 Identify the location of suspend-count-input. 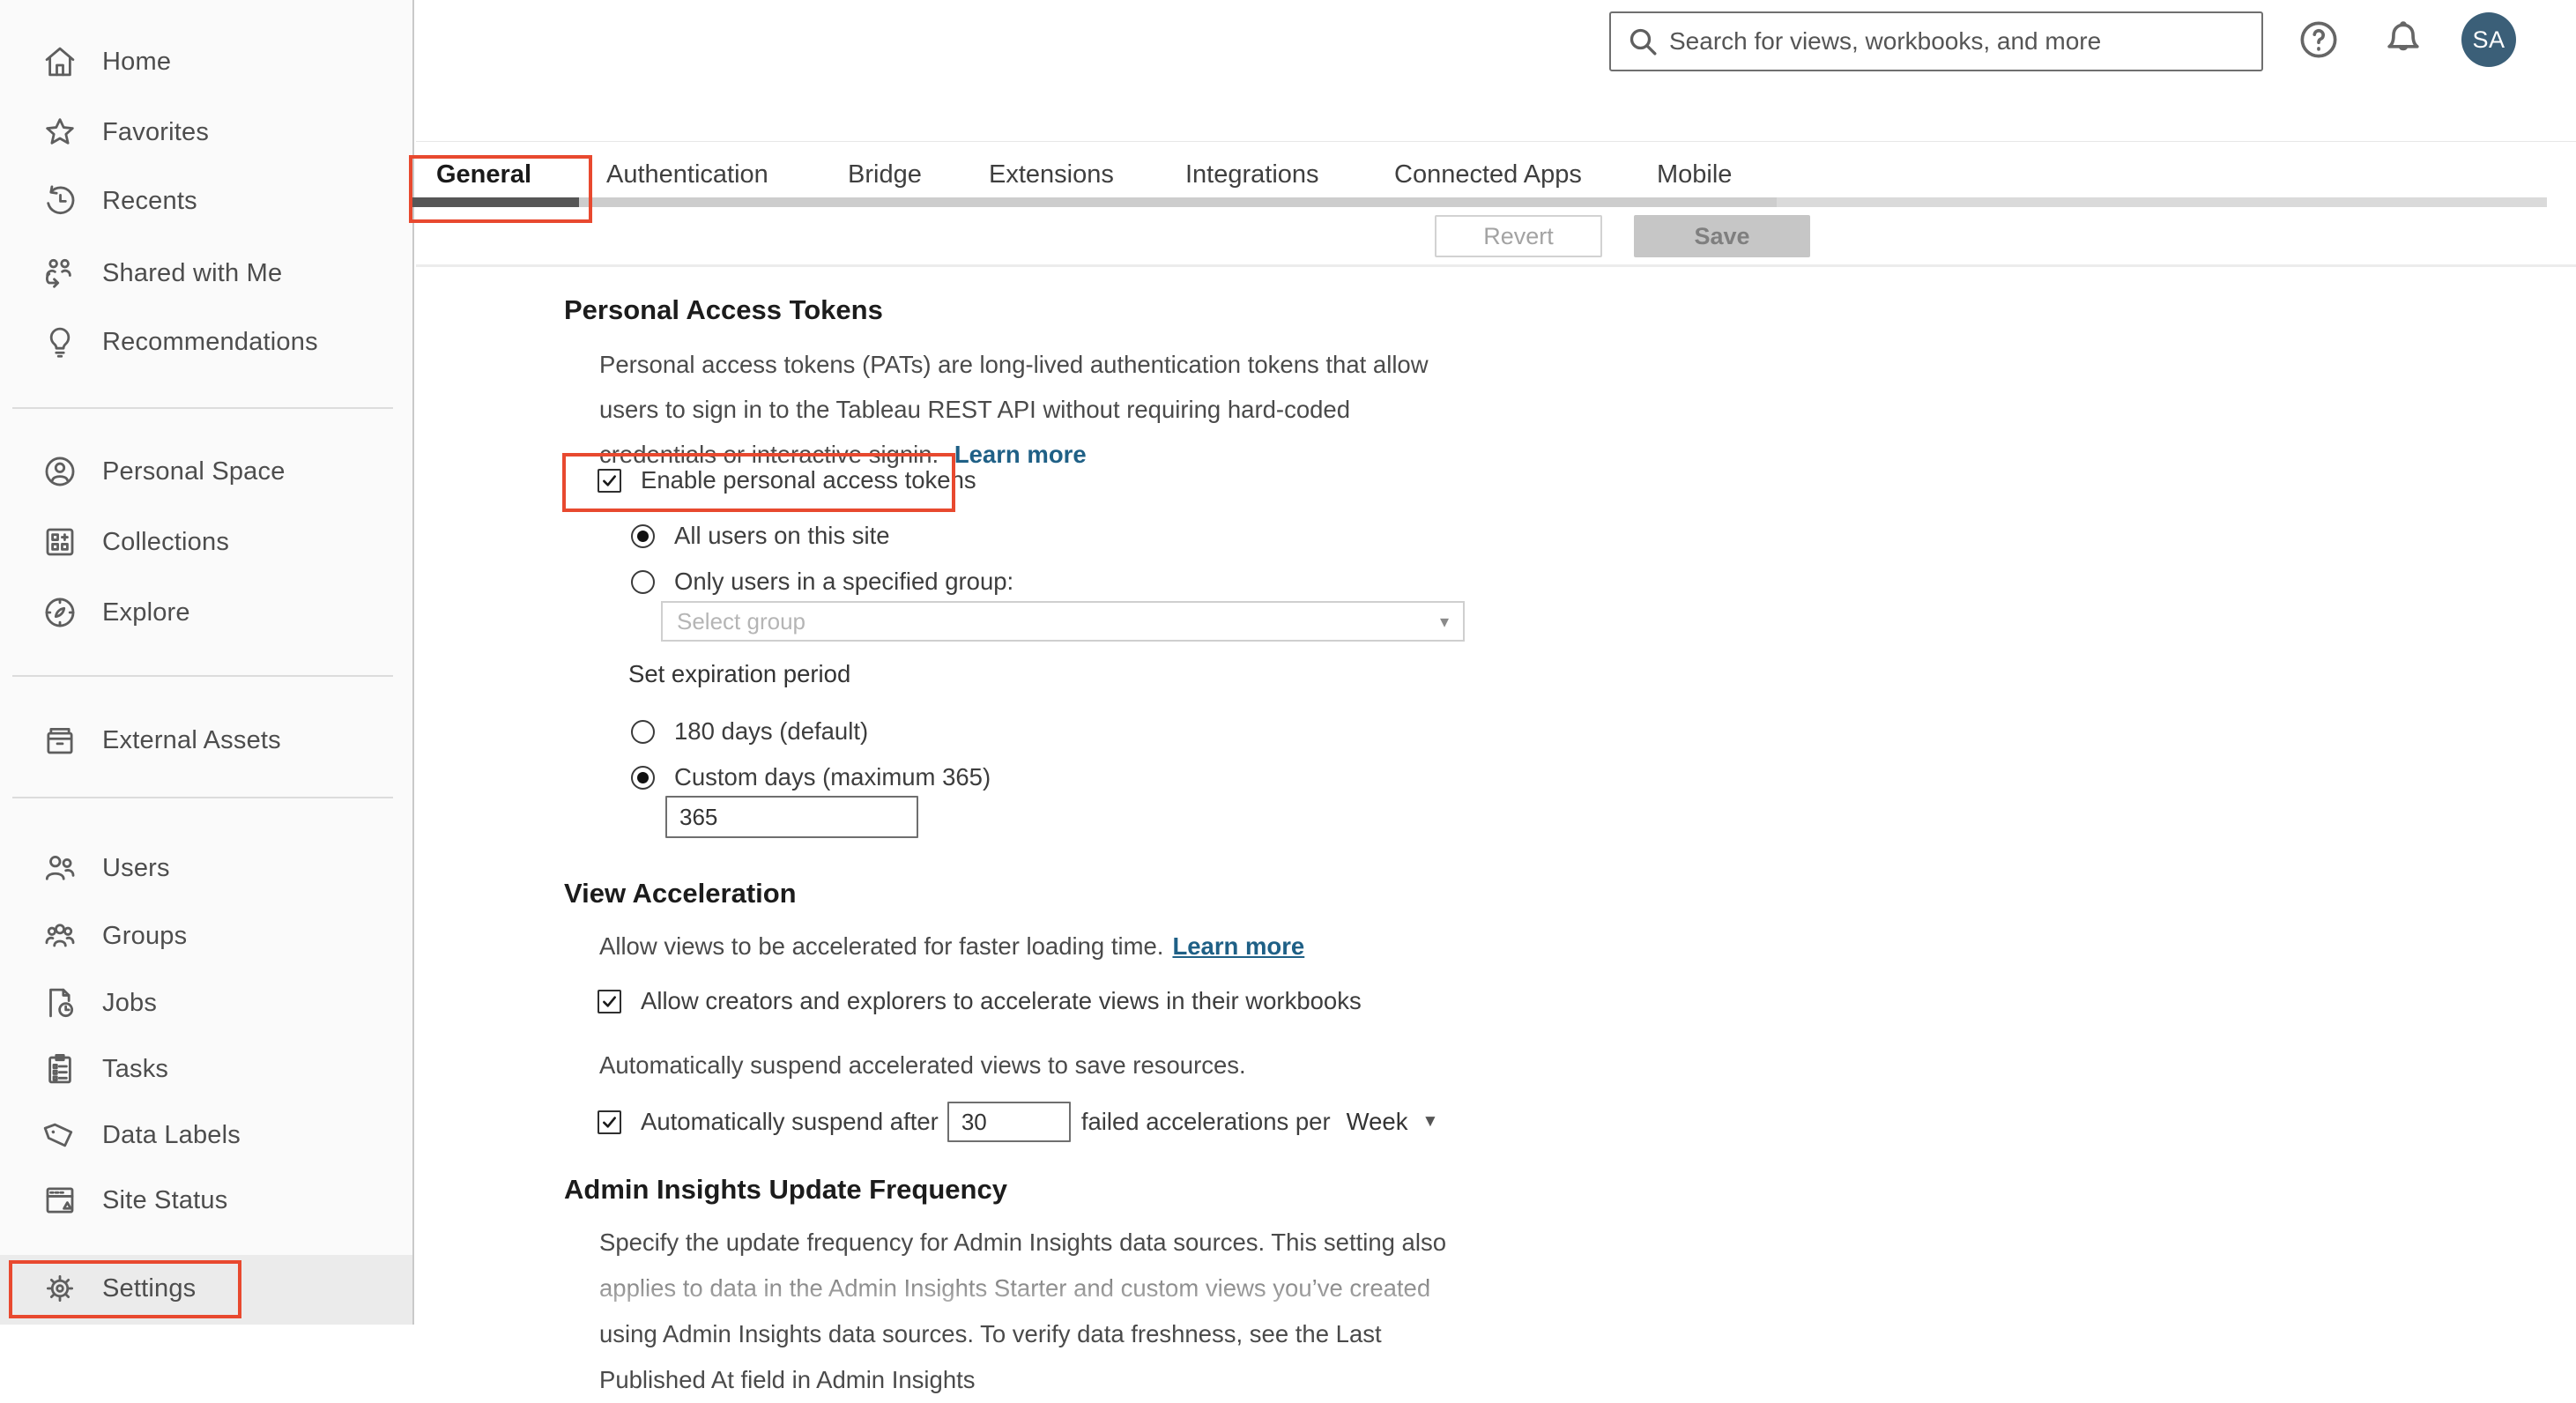
(1009, 1122).